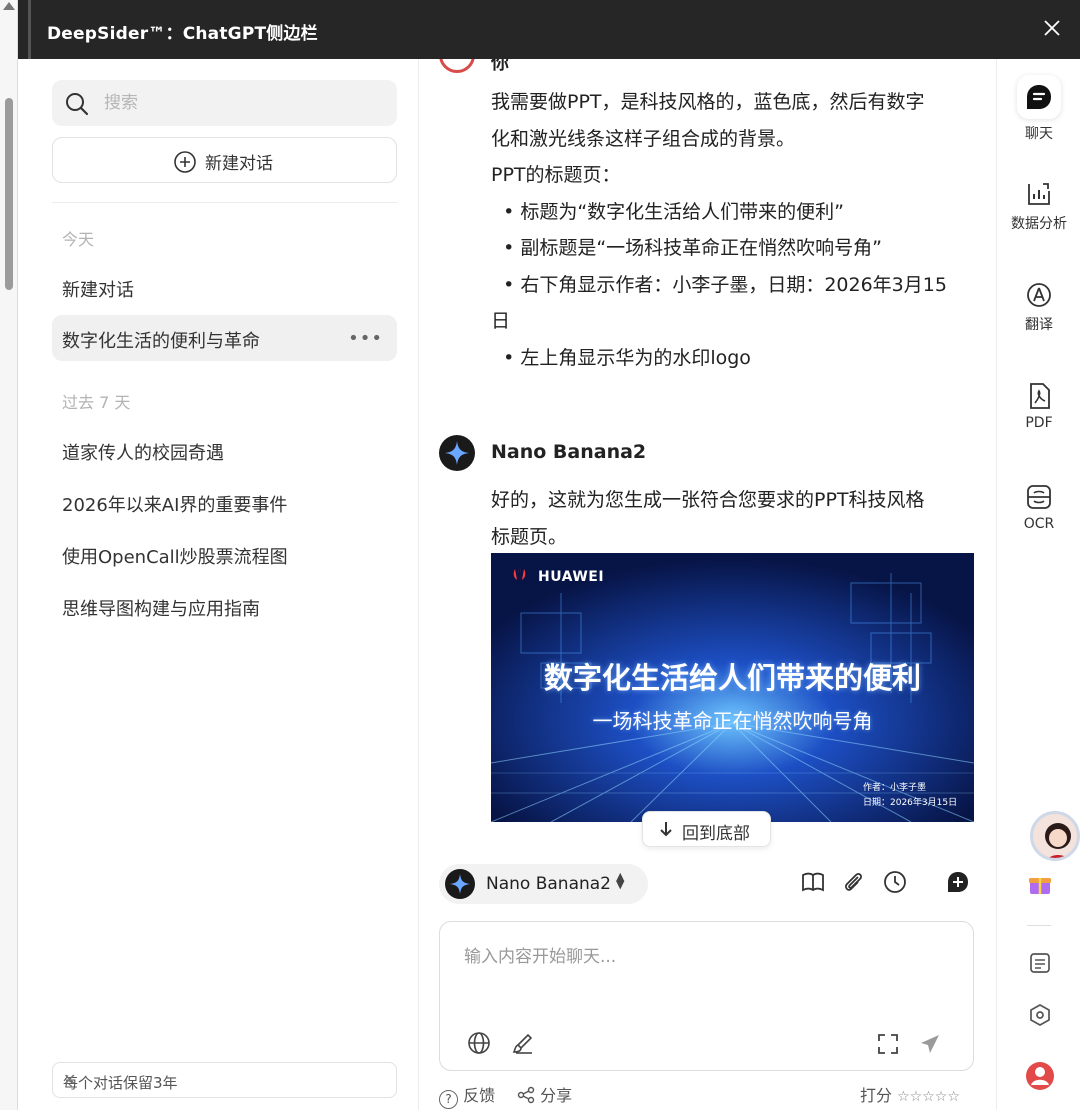  I want to click on settings-hexagon-icon, so click(1040, 1017).